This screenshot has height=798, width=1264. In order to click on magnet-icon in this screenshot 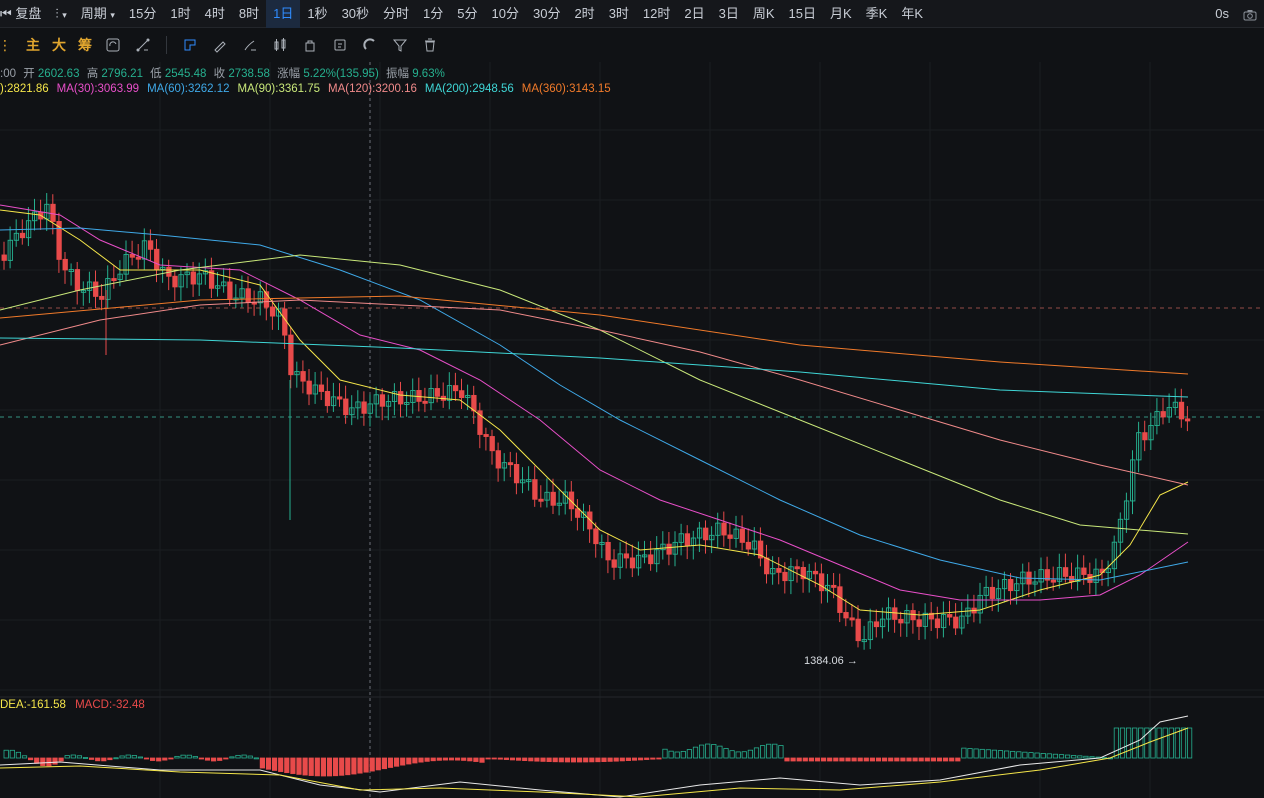, I will do `click(370, 45)`.